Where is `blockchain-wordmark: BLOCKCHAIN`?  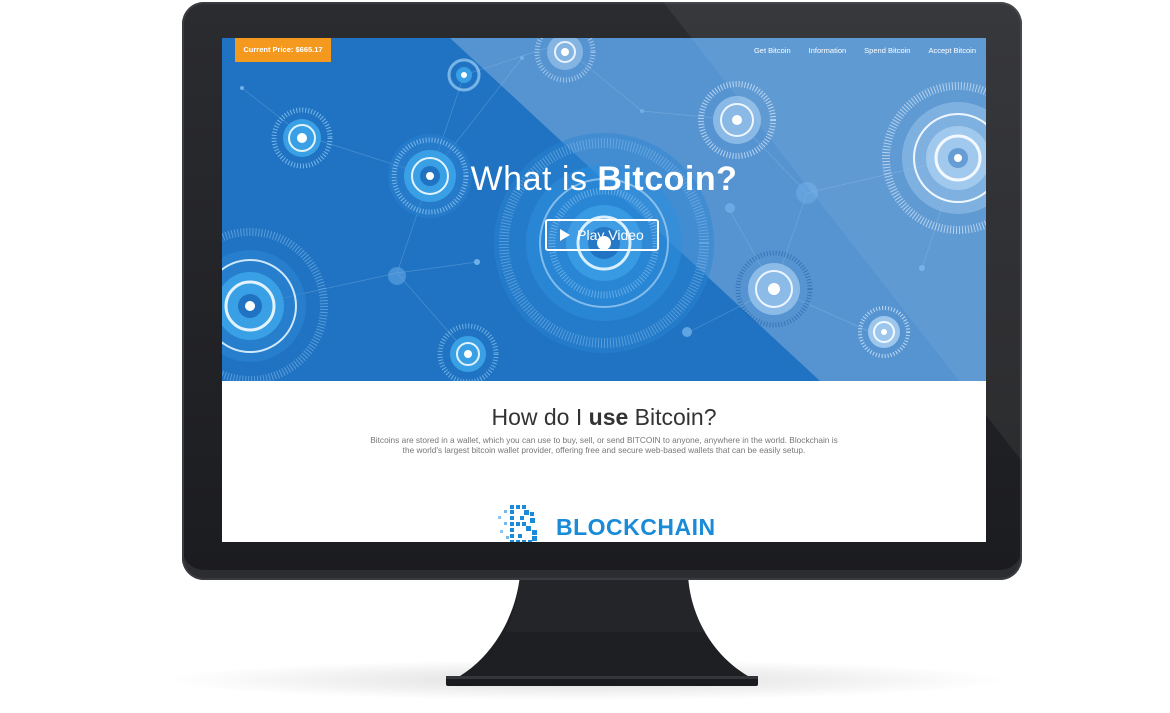
blockchain-wordmark: BLOCKCHAIN is located at coordinates (636, 527).